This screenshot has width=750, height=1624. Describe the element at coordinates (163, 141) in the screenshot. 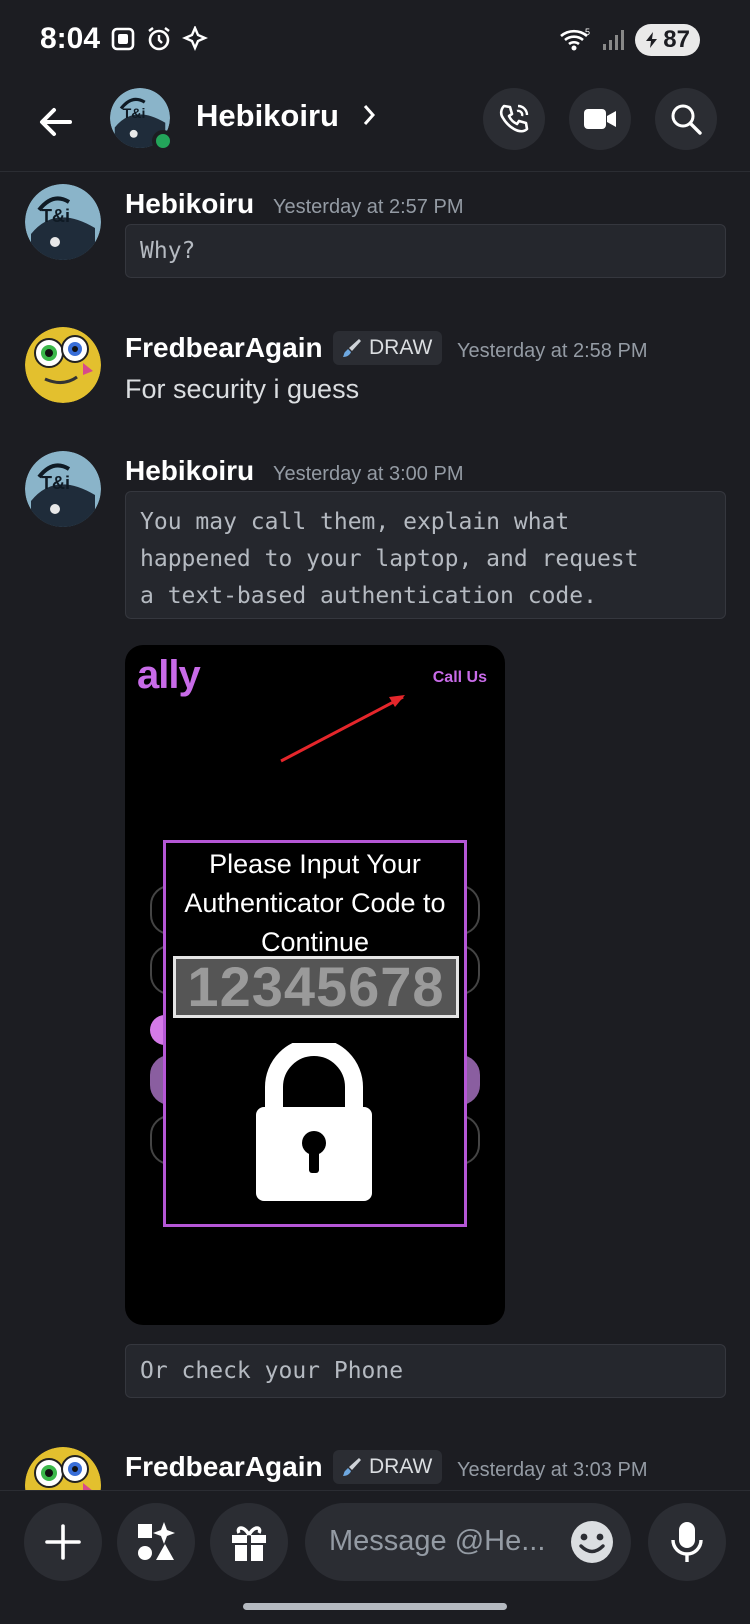

I see `online-status-dot` at that location.